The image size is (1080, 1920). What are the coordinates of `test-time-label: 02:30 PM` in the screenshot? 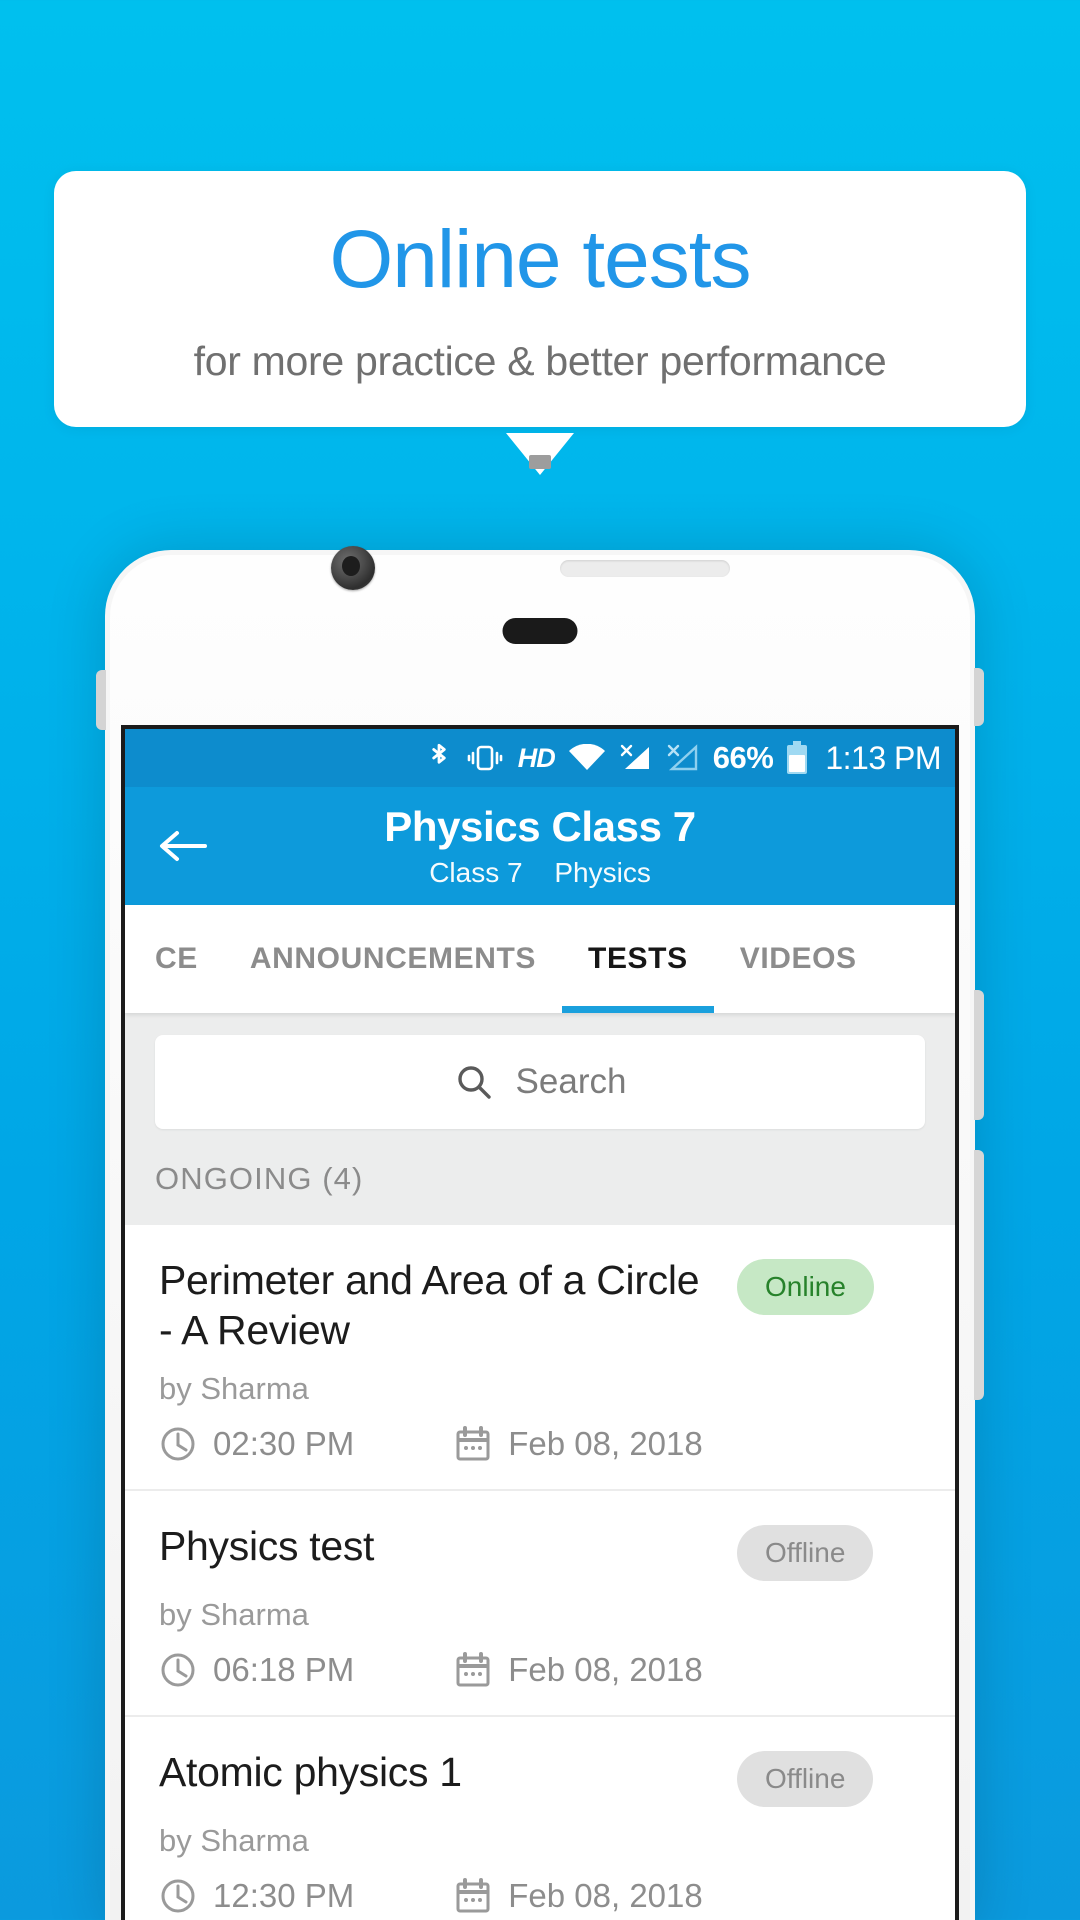 It's located at (284, 1444).